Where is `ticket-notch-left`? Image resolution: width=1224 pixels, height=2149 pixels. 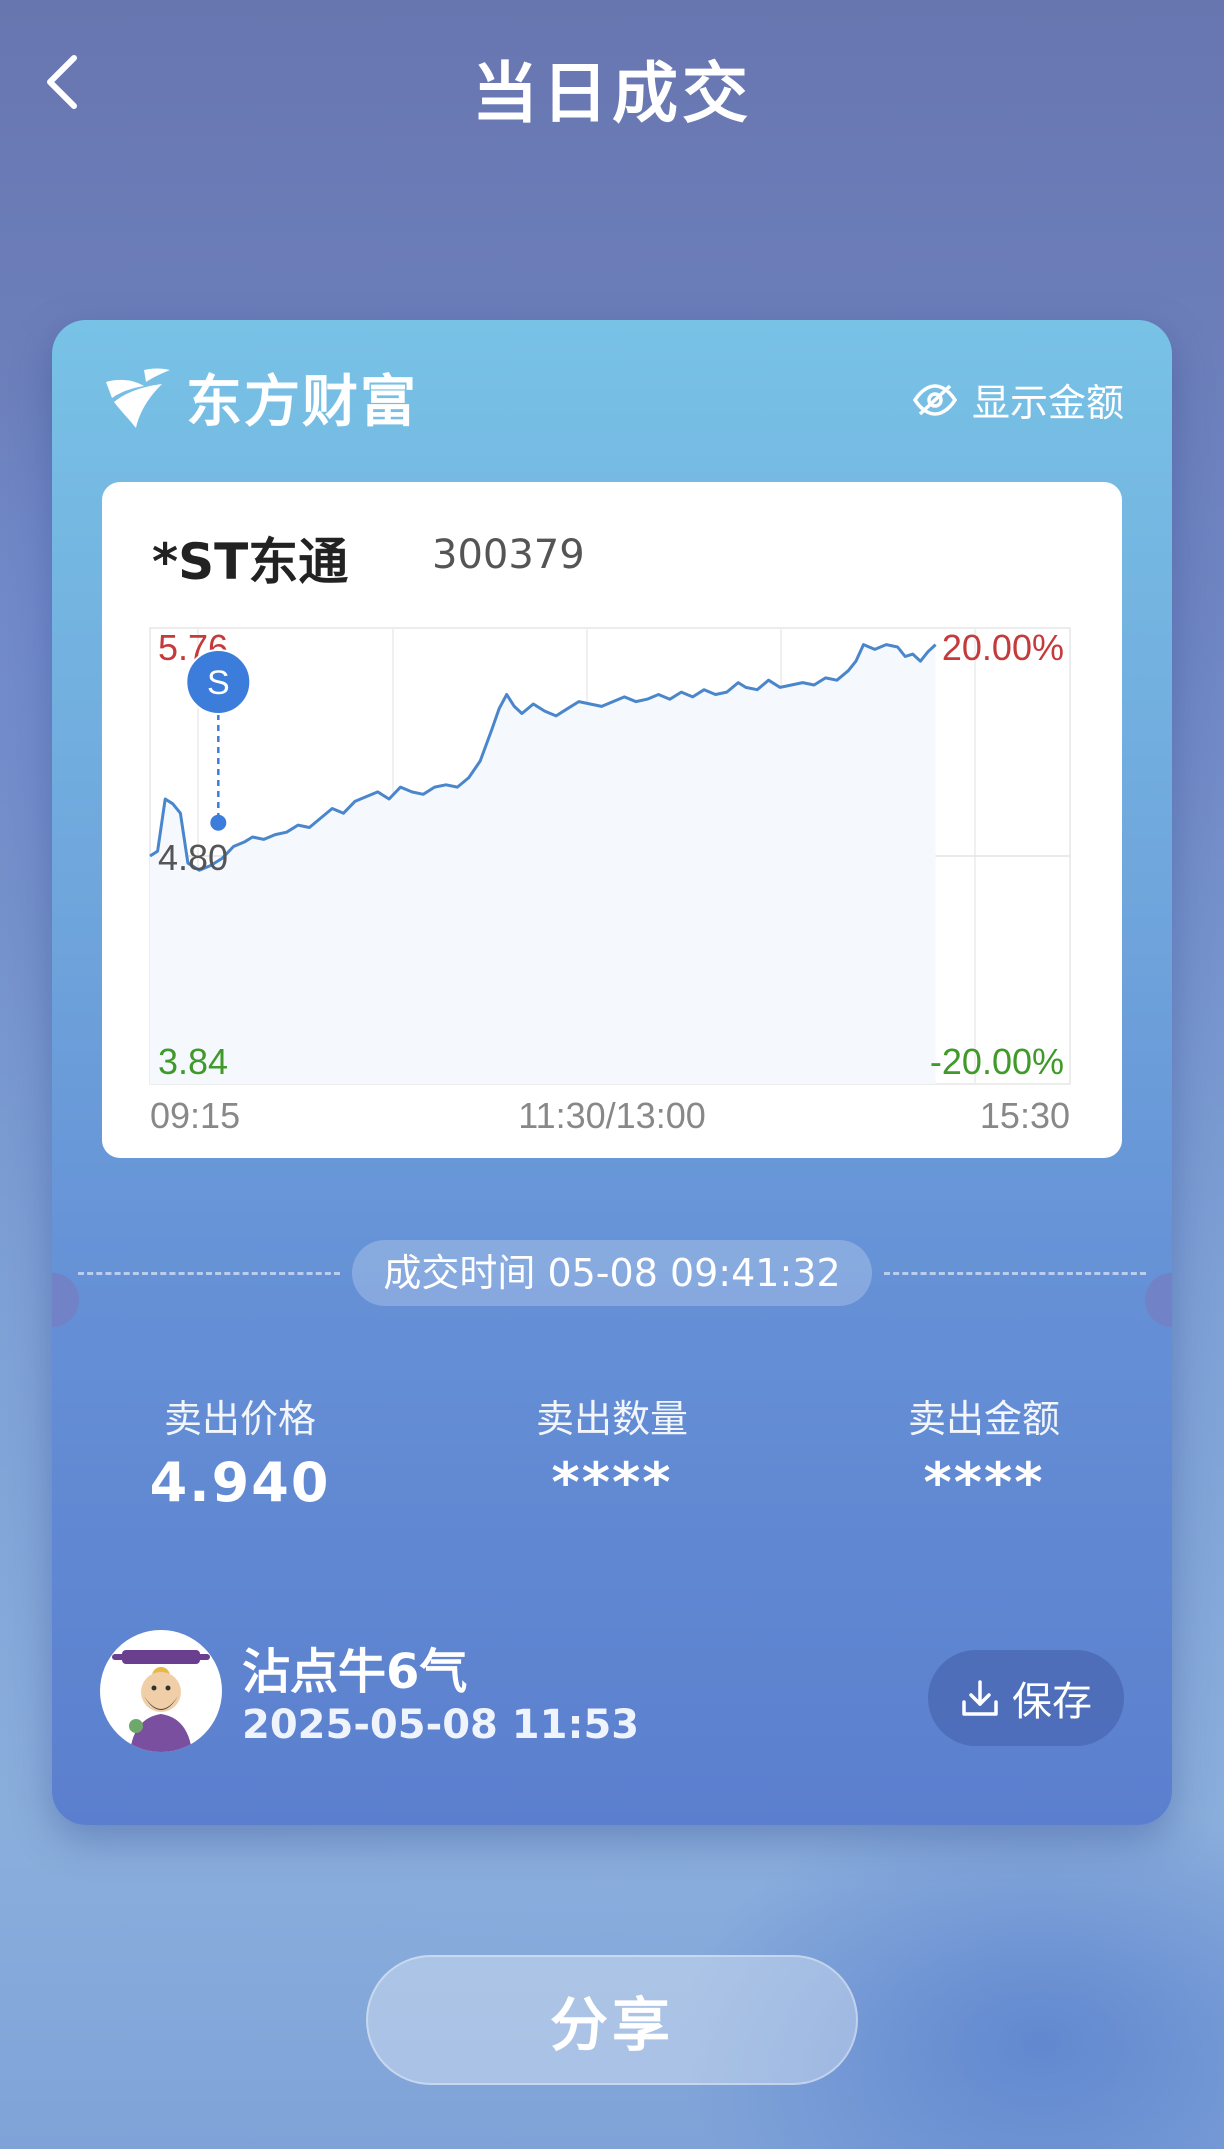
ticket-notch-left is located at coordinates (65, 1300).